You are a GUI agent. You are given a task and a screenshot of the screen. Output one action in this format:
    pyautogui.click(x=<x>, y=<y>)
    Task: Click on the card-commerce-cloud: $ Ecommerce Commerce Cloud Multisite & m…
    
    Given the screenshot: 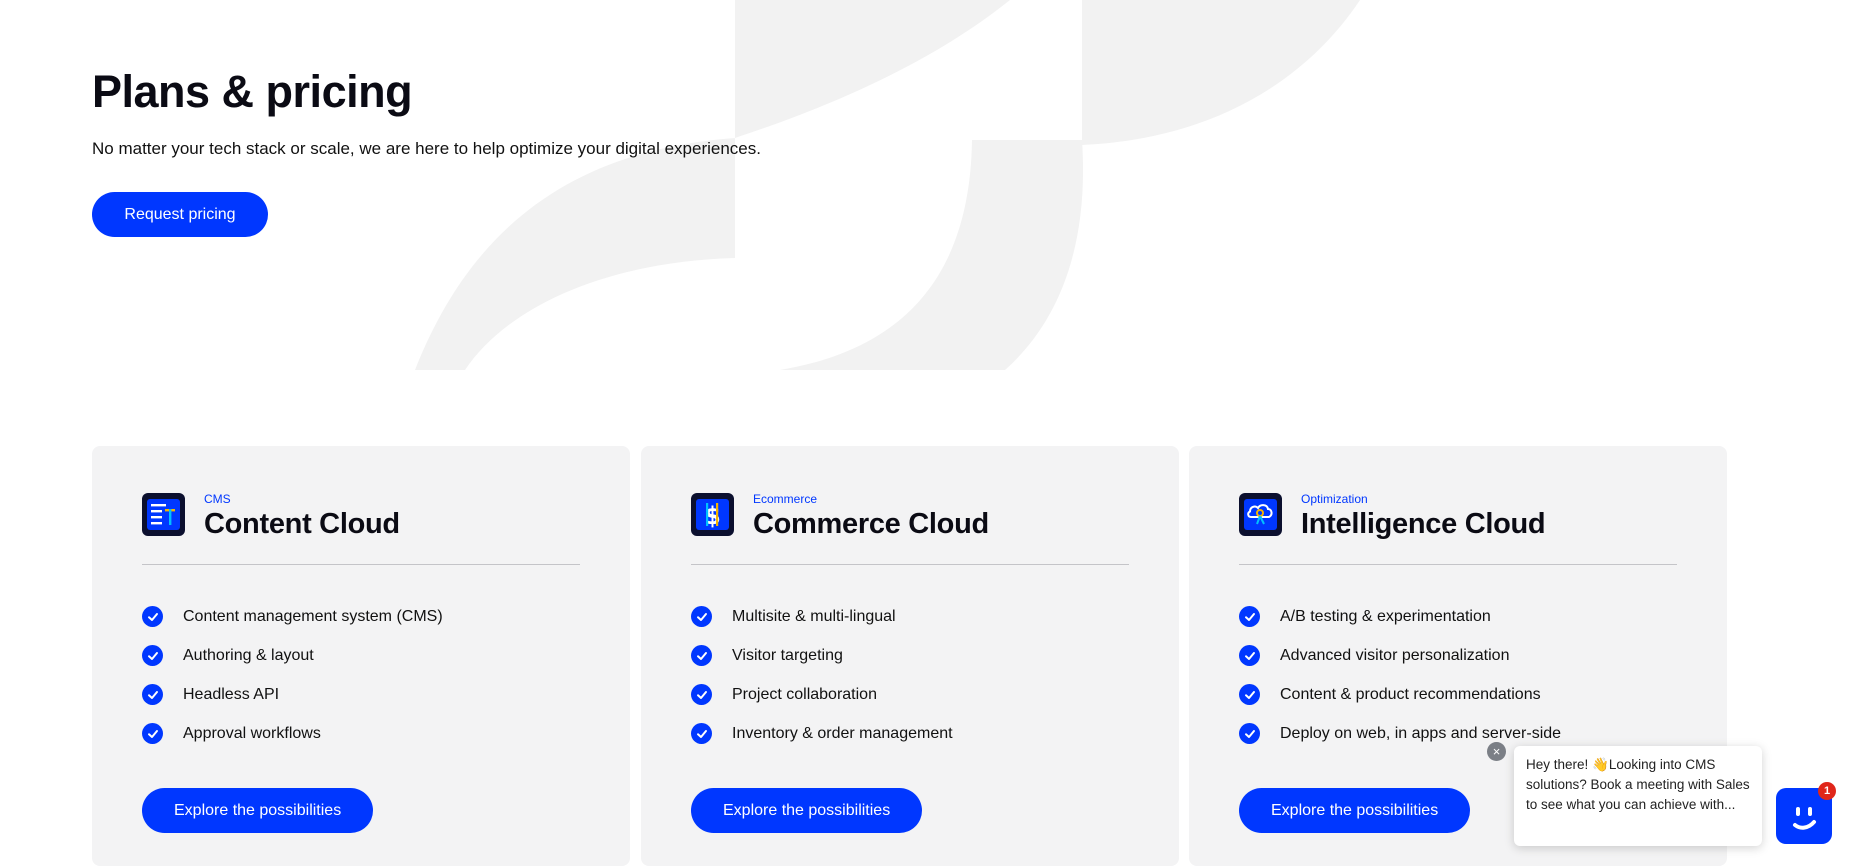 What is the action you would take?
    pyautogui.click(x=910, y=656)
    